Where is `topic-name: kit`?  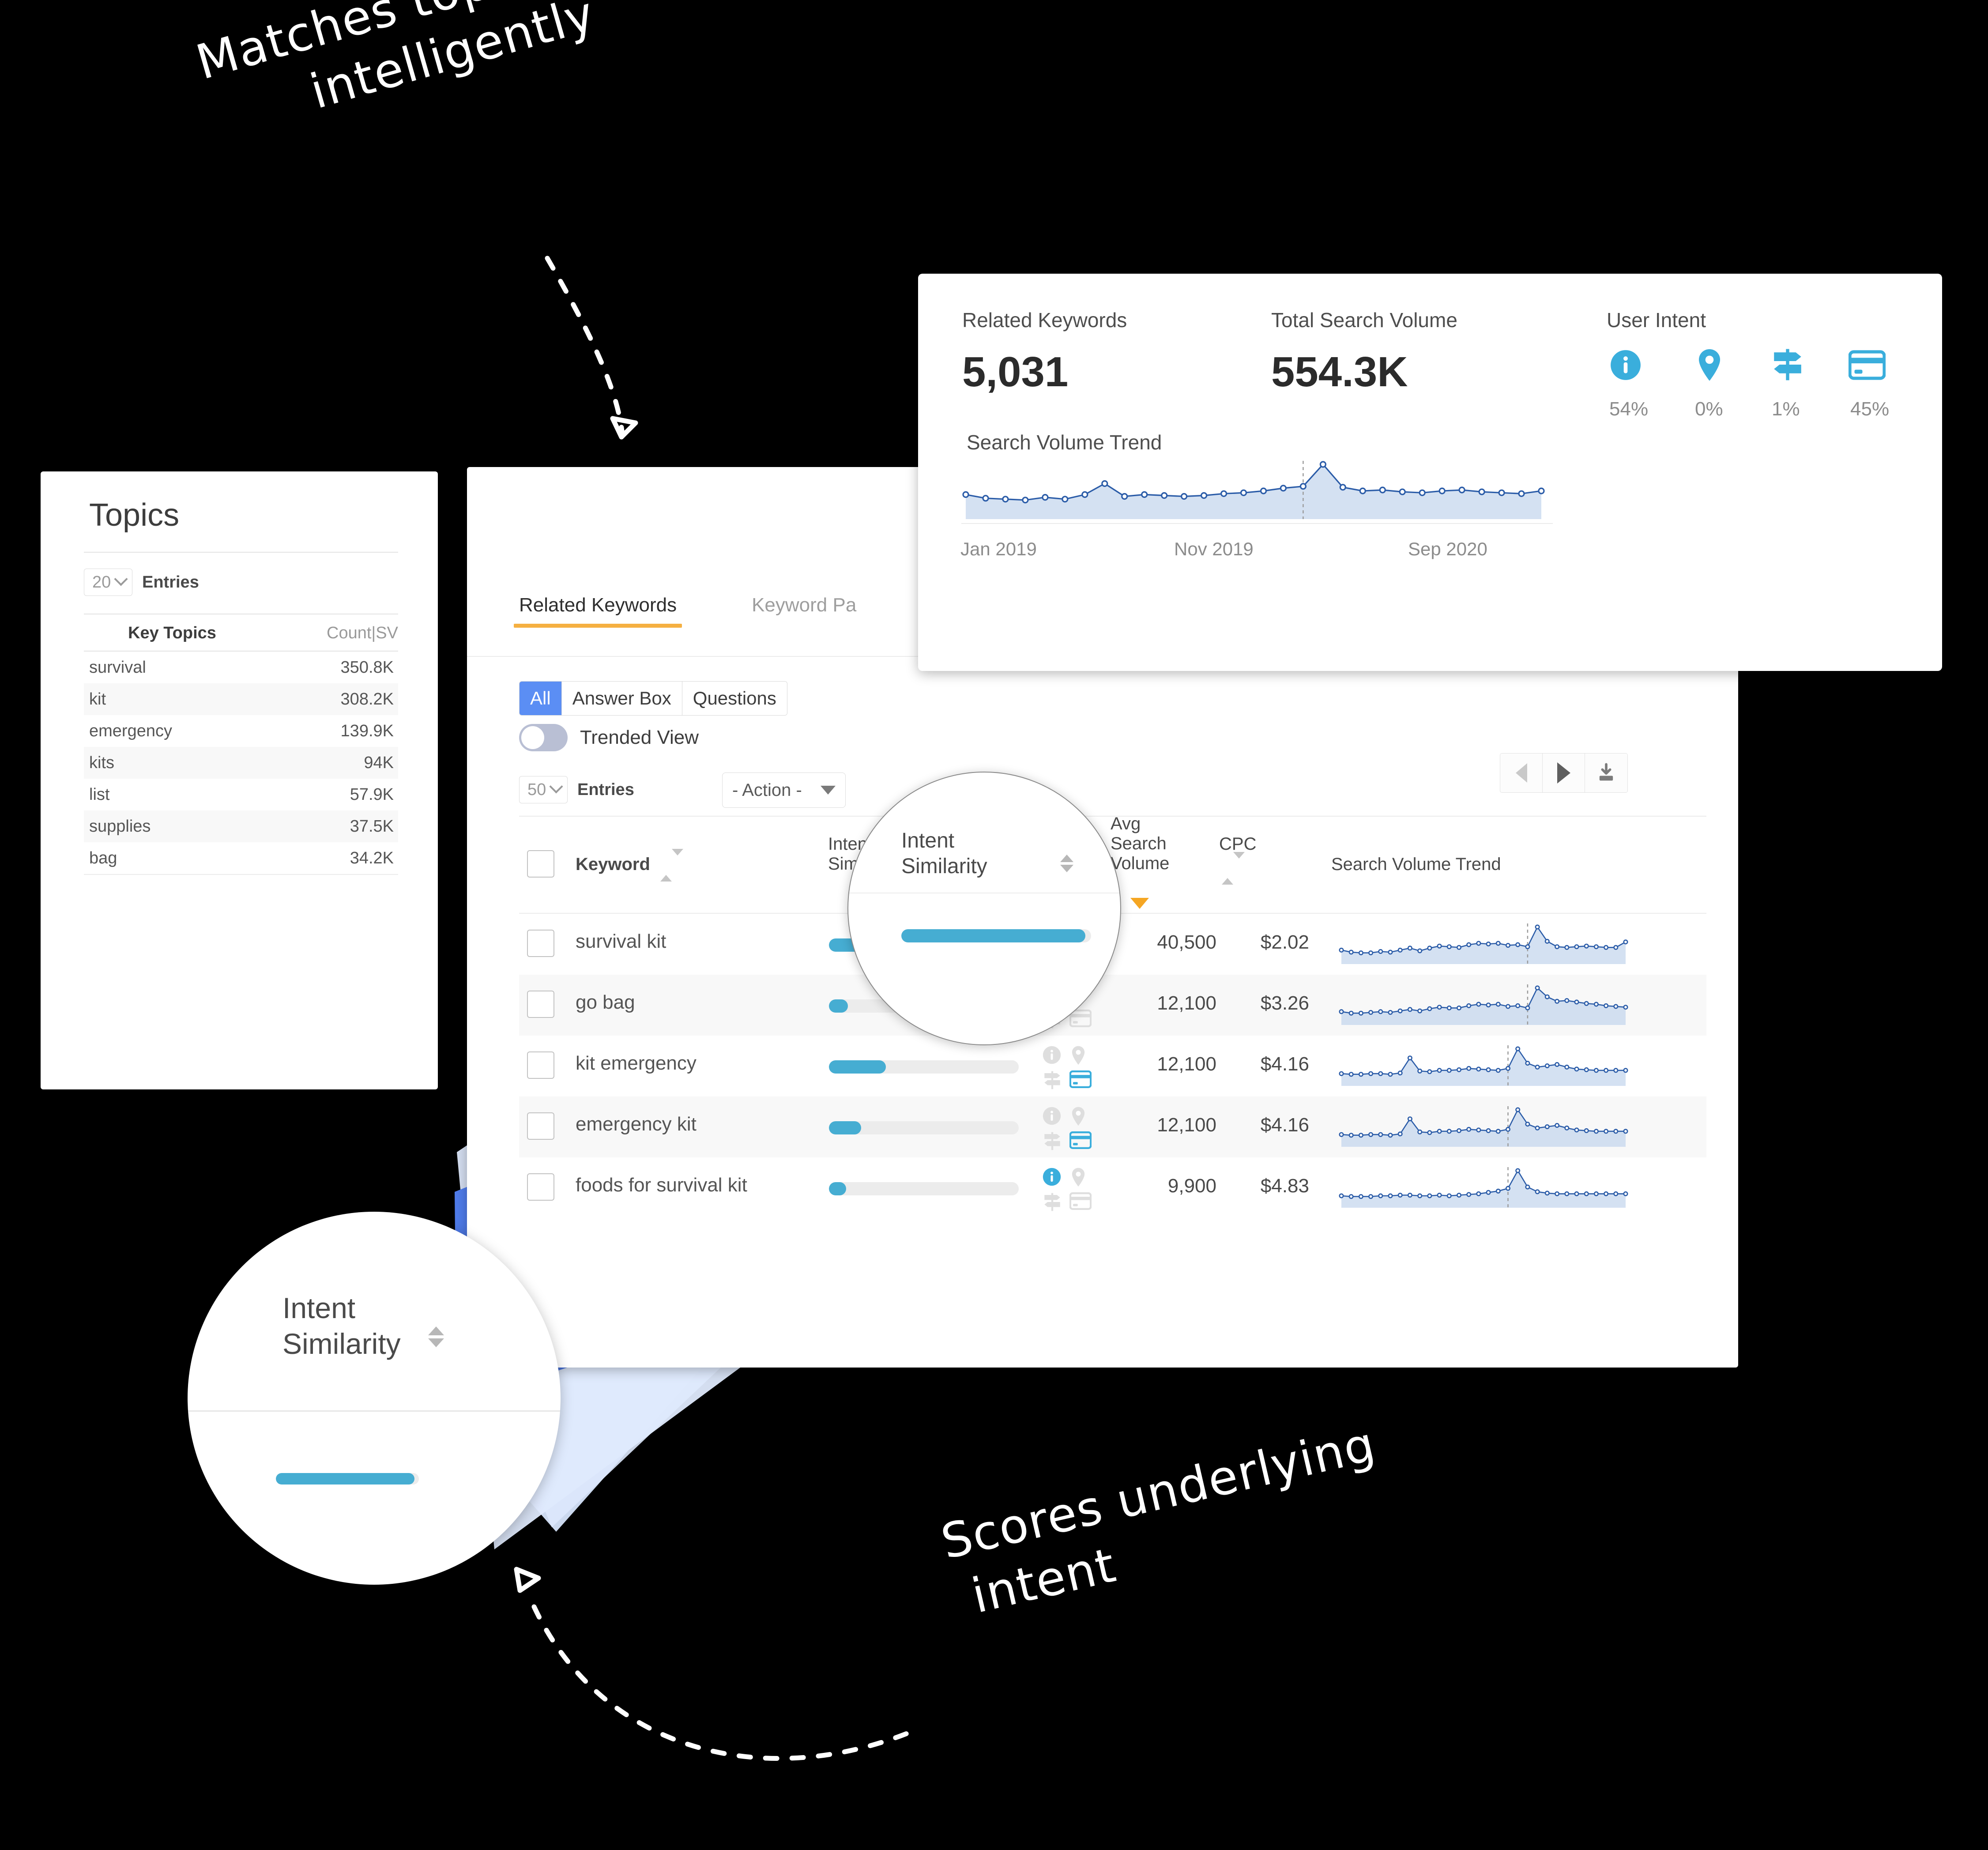 topic-name: kit is located at coordinates (97, 699).